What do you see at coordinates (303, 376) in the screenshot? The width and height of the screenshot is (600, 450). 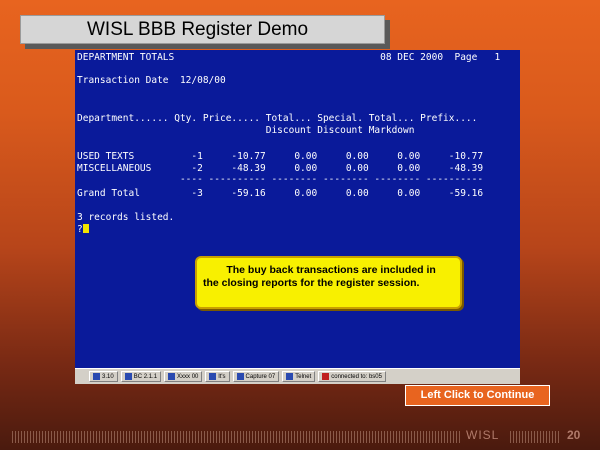 I see `taskbar-item-label: Telnet` at bounding box center [303, 376].